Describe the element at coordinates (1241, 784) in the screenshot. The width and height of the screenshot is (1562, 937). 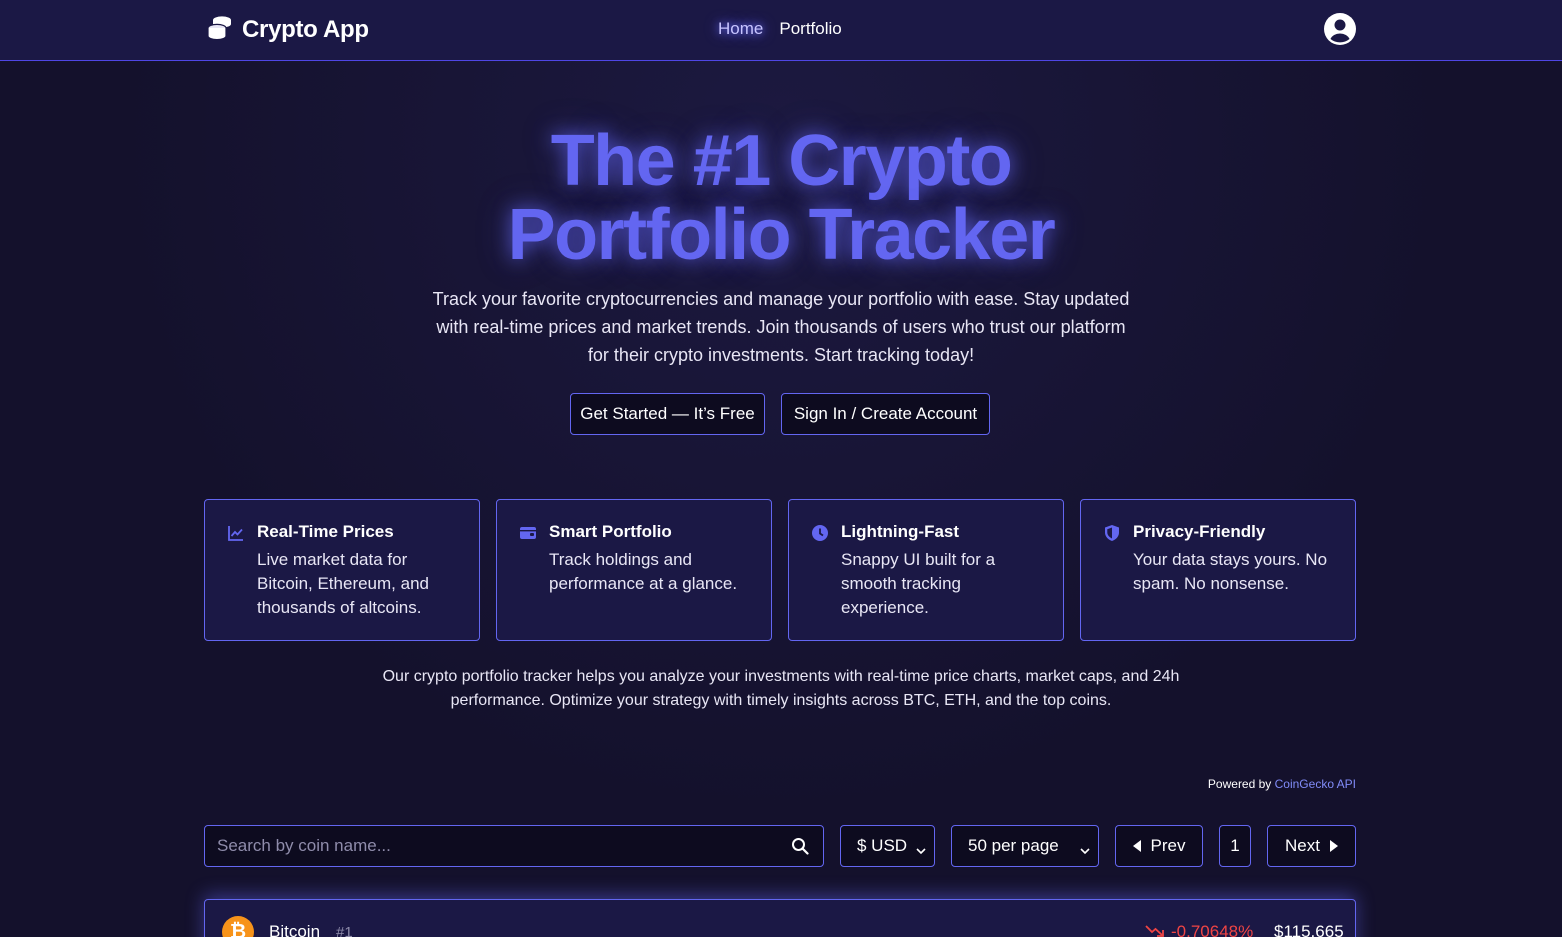
I see `powered-by-label: Powered by` at that location.